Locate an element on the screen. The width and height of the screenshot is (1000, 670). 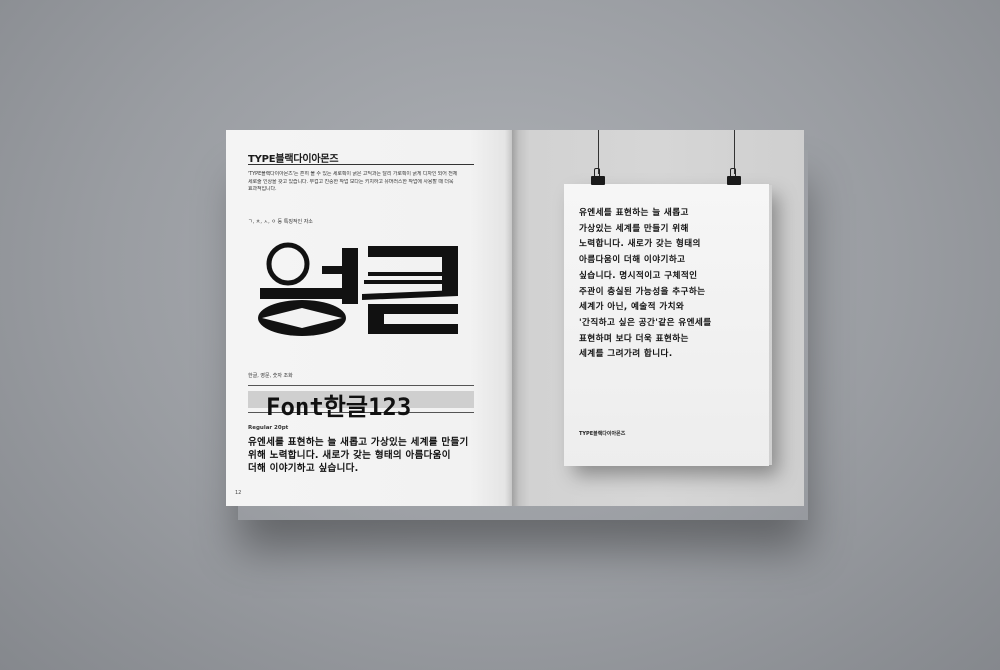
poster-line: 표현하며 보다 더욱 표현하는 is located at coordinates (634, 338).